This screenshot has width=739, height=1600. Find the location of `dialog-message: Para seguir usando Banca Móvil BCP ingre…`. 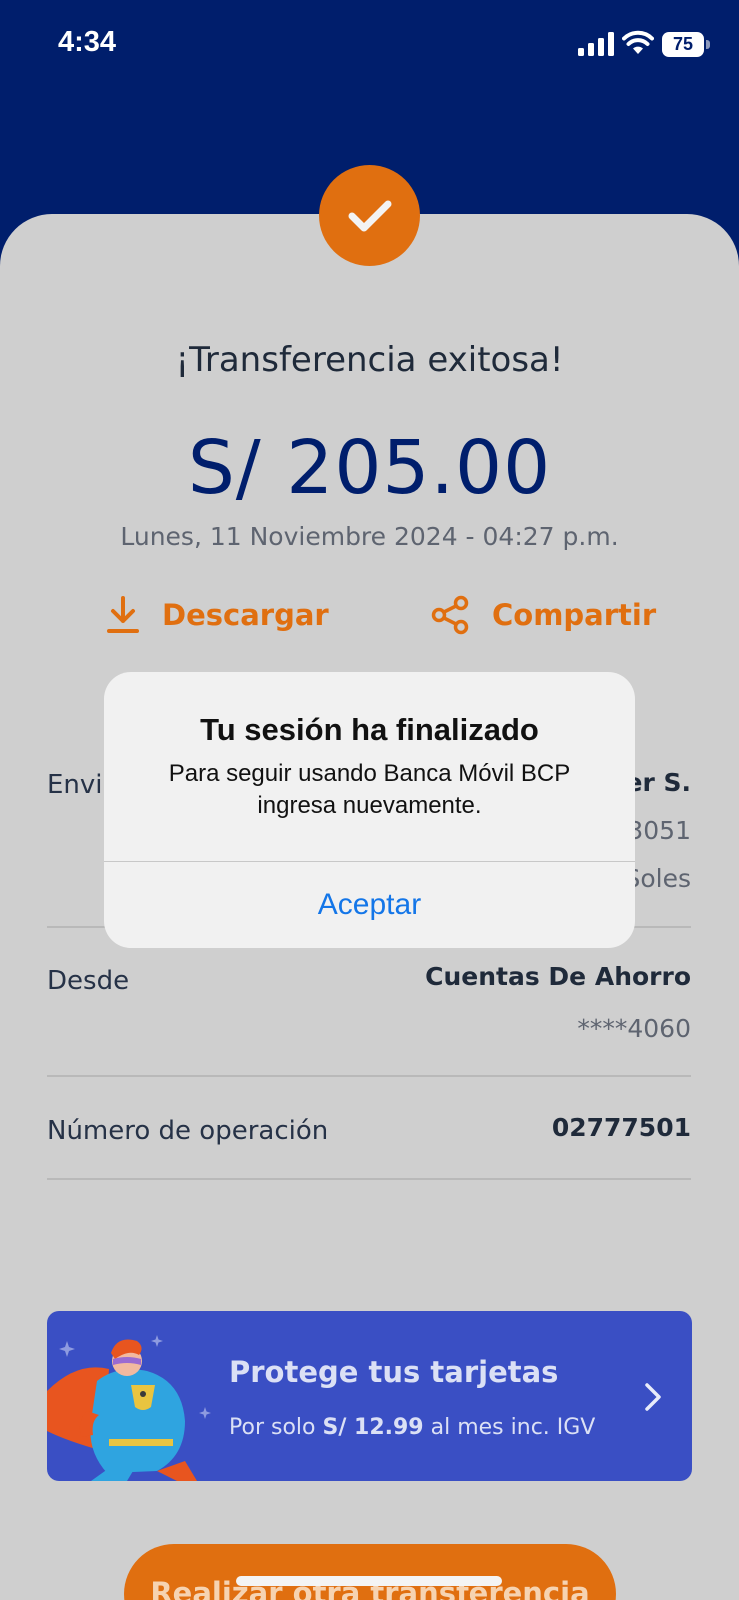

dialog-message: Para seguir usando Banca Móvil BCP ingre… is located at coordinates (369, 789).